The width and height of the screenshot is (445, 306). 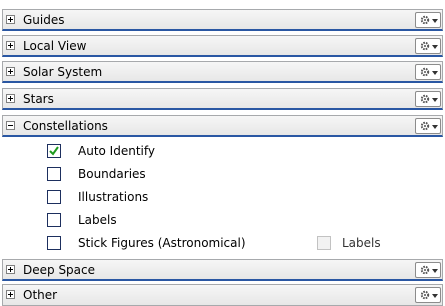 I want to click on section-label-deep-space: Deep Space, so click(x=59, y=270).